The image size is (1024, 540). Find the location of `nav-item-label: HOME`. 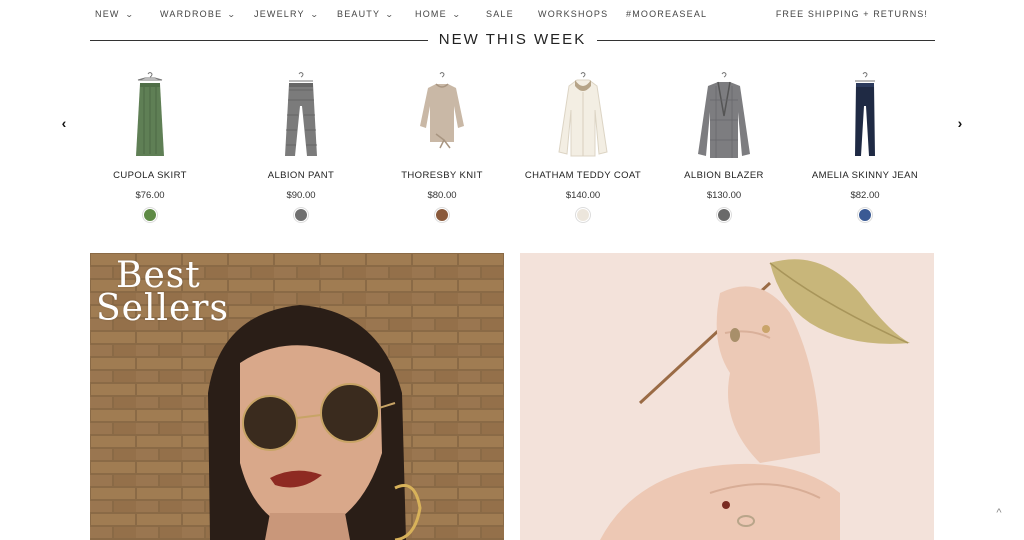

nav-item-label: HOME is located at coordinates (431, 14).